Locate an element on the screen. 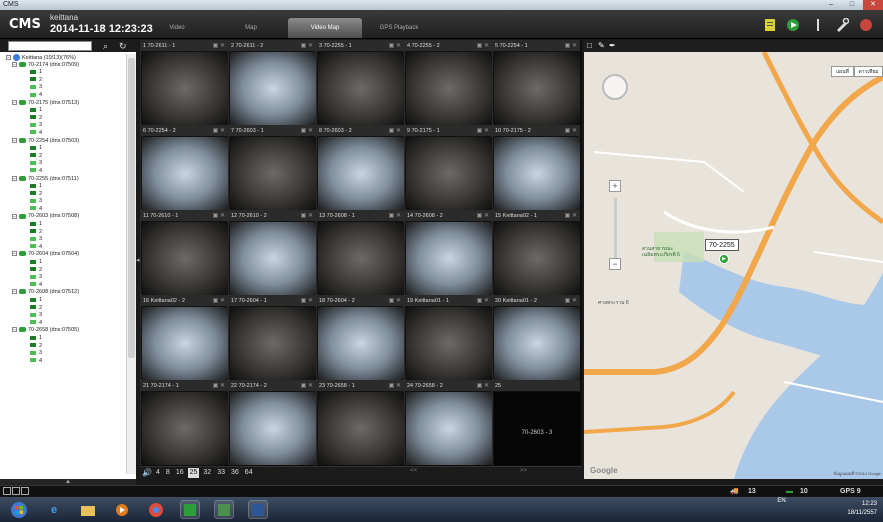  zoom-in-button: + is located at coordinates (615, 186).